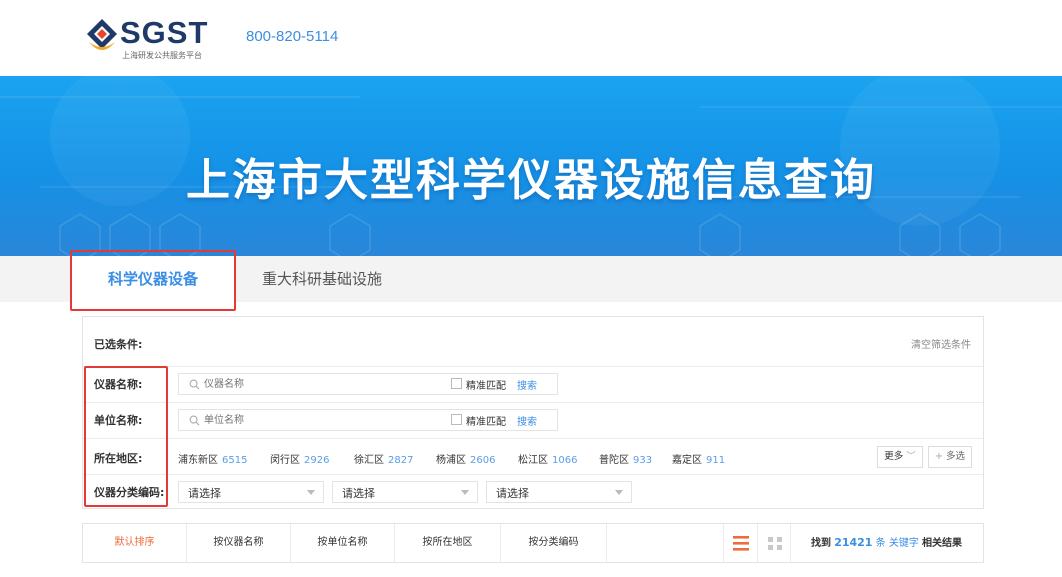 This screenshot has width=1062, height=577. What do you see at coordinates (251, 492) in the screenshot?
I see `category-select-level-1: 请选择` at bounding box center [251, 492].